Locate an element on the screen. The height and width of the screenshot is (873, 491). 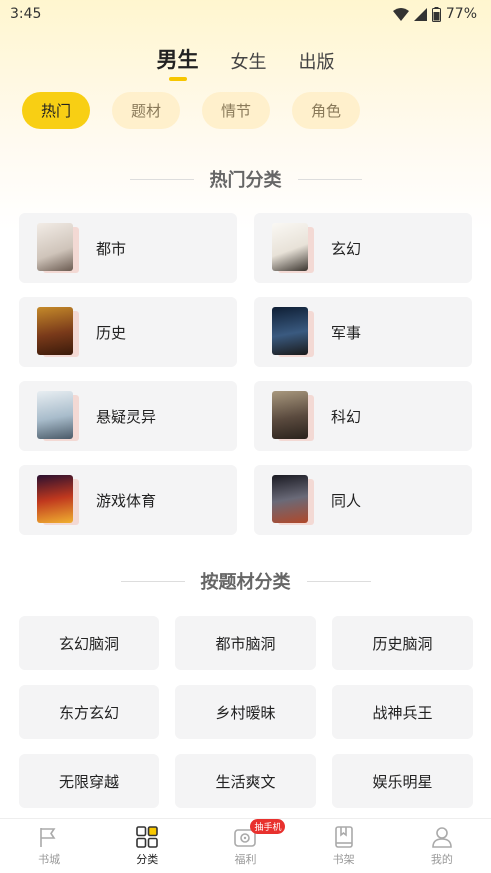
filter-chips: 热门 题材 情节 角色 is located at coordinates (191, 110).